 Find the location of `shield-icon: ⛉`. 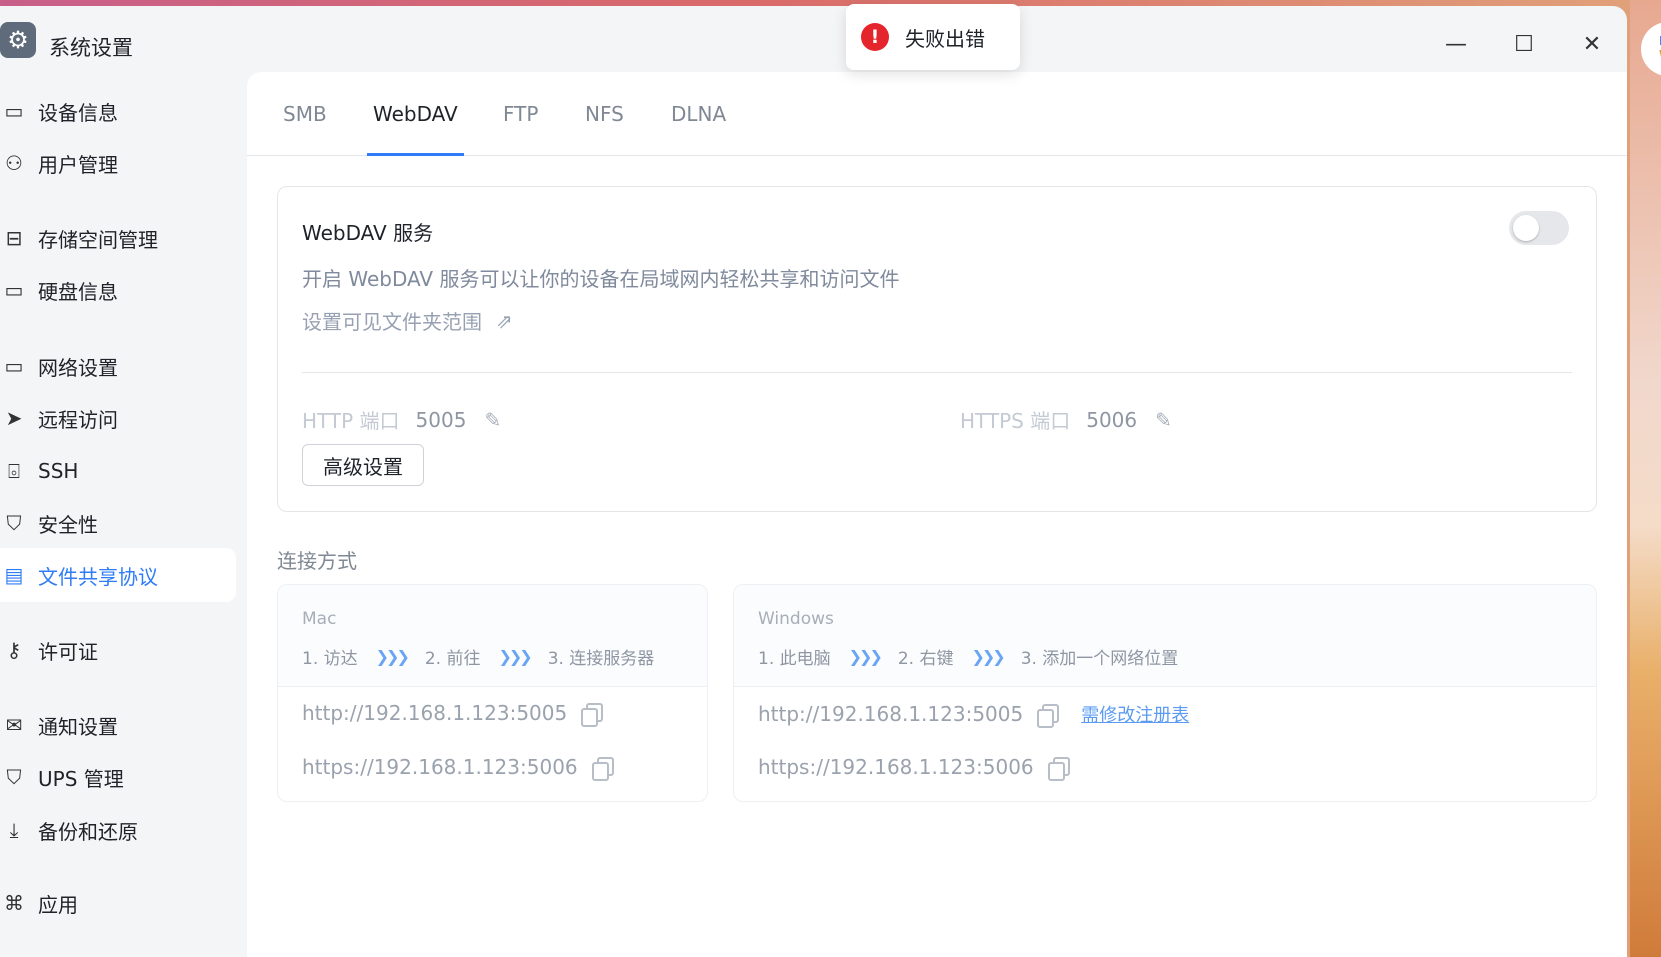

shield-icon: ⛉ is located at coordinates (14, 777).